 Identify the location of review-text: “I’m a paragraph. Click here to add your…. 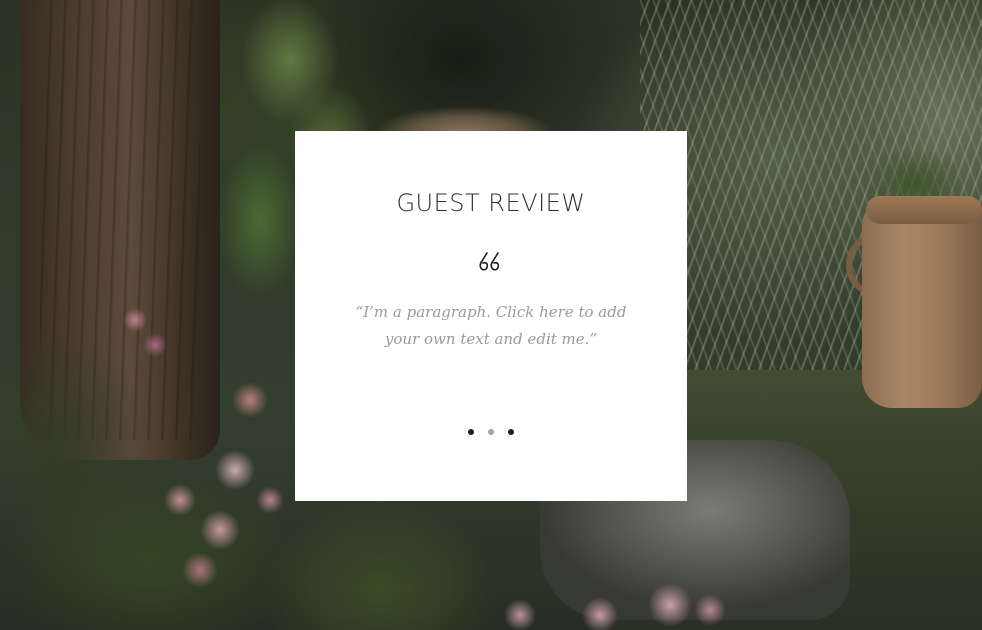
(491, 326).